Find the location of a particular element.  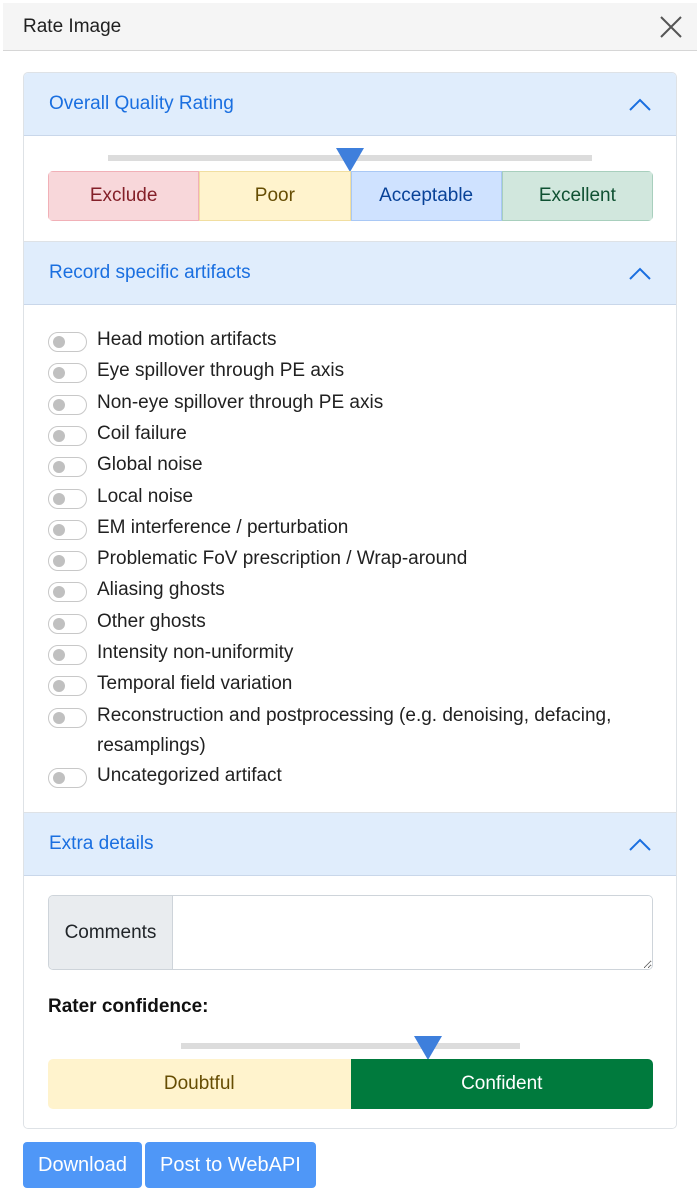

artifact-toggle-row: Aliasing ghosts is located at coordinates (342, 592).